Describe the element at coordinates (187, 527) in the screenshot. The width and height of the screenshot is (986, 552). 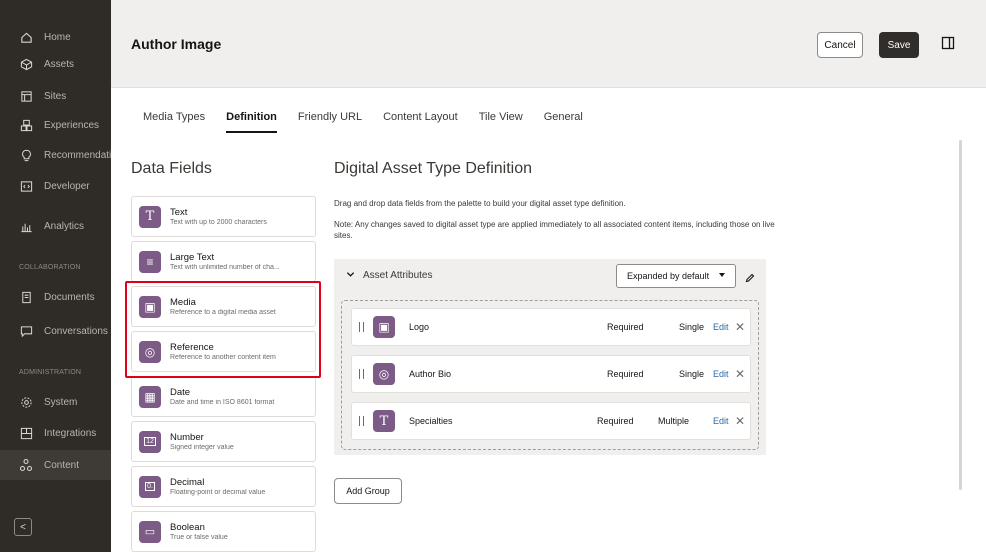
I see `field-name: Boolean` at that location.